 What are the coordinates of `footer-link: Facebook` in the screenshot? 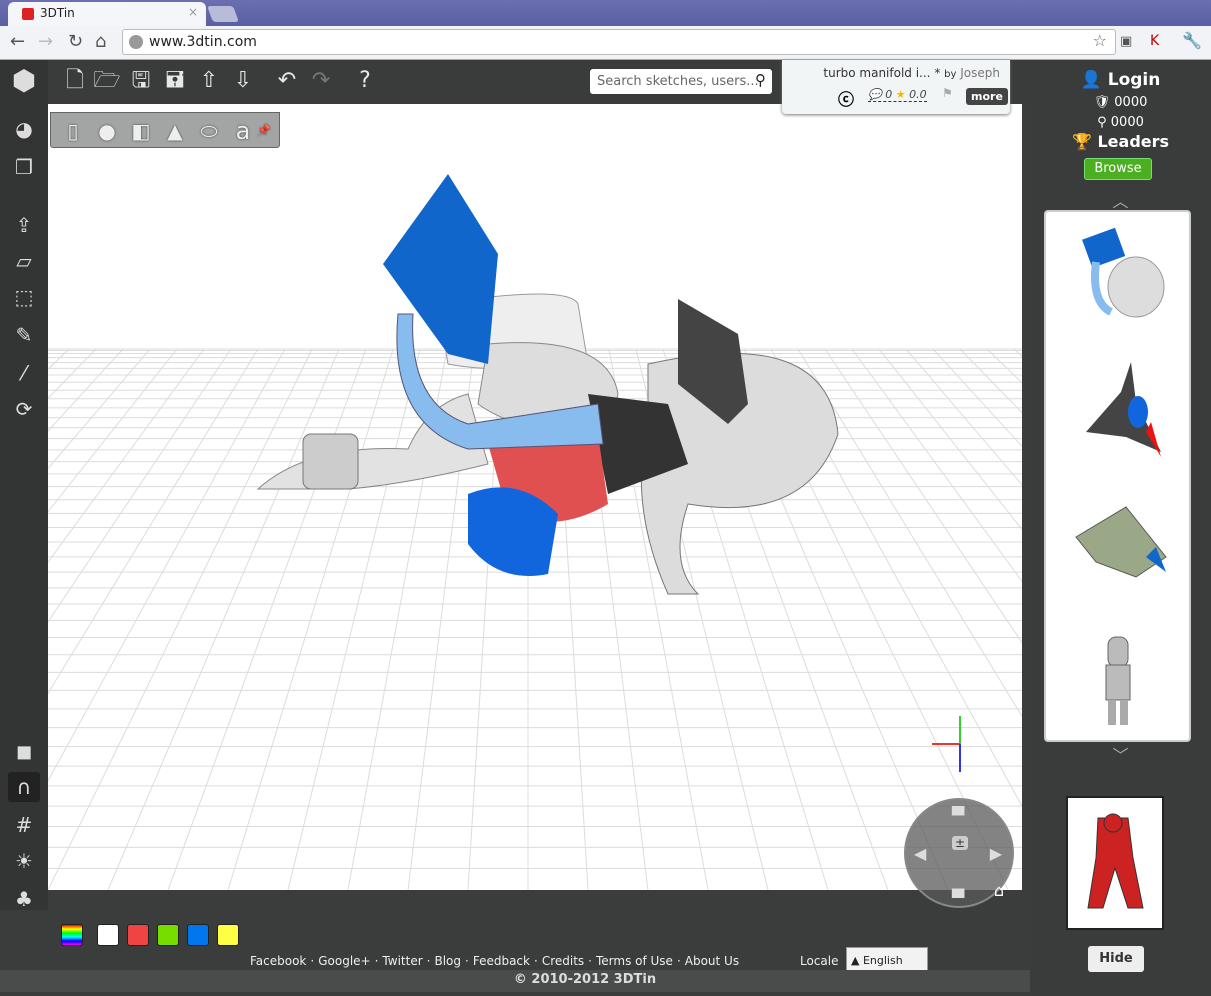 It's located at (278, 961).